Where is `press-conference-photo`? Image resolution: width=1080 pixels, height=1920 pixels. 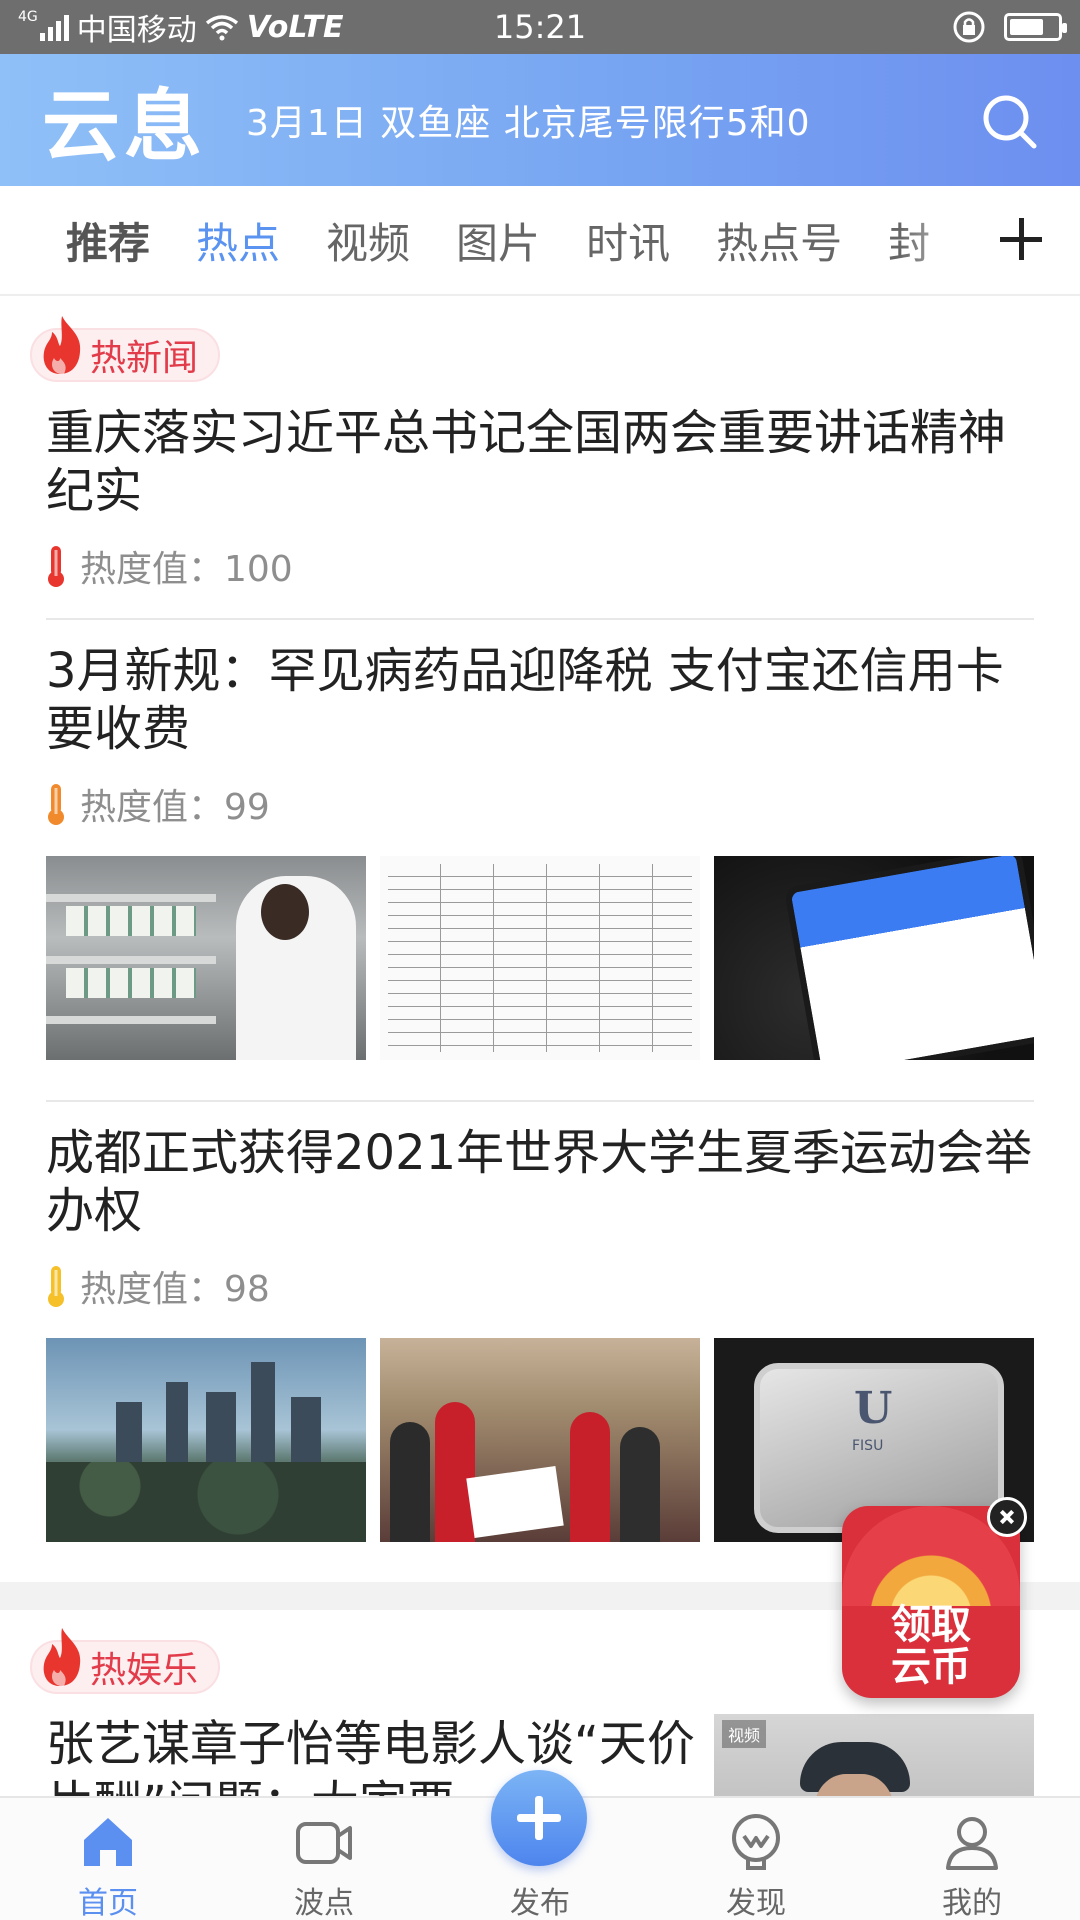
press-conference-photo is located at coordinates (540, 1440).